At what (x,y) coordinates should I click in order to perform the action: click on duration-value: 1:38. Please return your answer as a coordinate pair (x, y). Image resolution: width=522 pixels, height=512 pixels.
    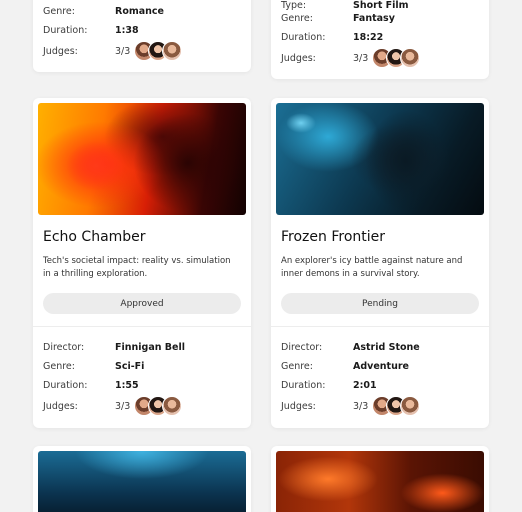
    Looking at the image, I should click on (127, 30).